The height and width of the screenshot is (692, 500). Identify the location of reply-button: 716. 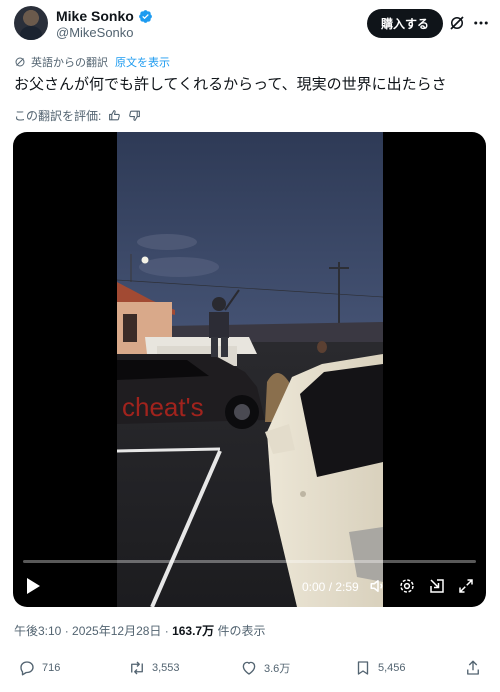
(39, 668).